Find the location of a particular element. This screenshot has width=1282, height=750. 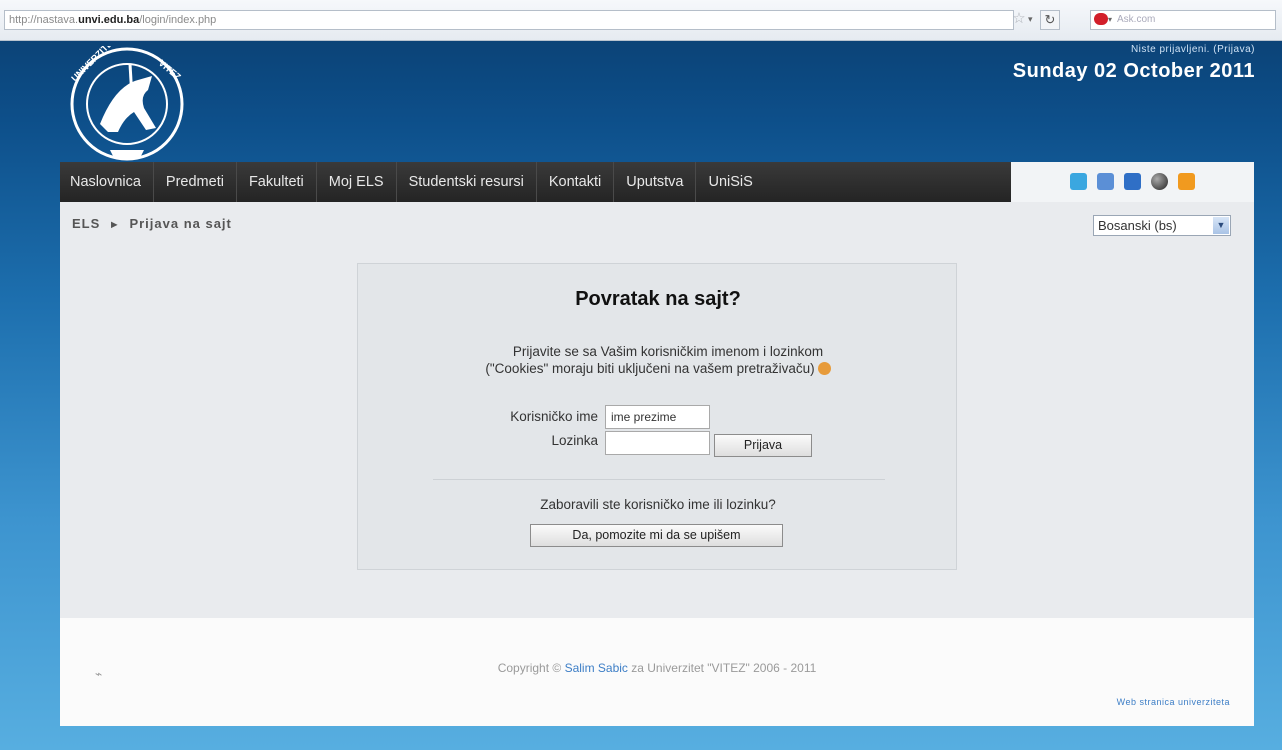

author-link: Salim Sabic is located at coordinates (596, 668).